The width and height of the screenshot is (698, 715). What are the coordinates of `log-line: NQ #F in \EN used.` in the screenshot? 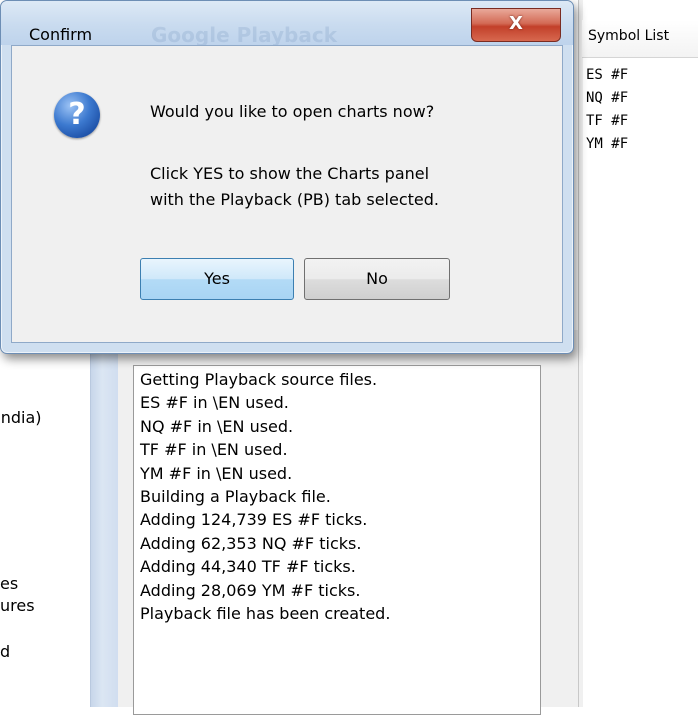 It's located at (217, 426).